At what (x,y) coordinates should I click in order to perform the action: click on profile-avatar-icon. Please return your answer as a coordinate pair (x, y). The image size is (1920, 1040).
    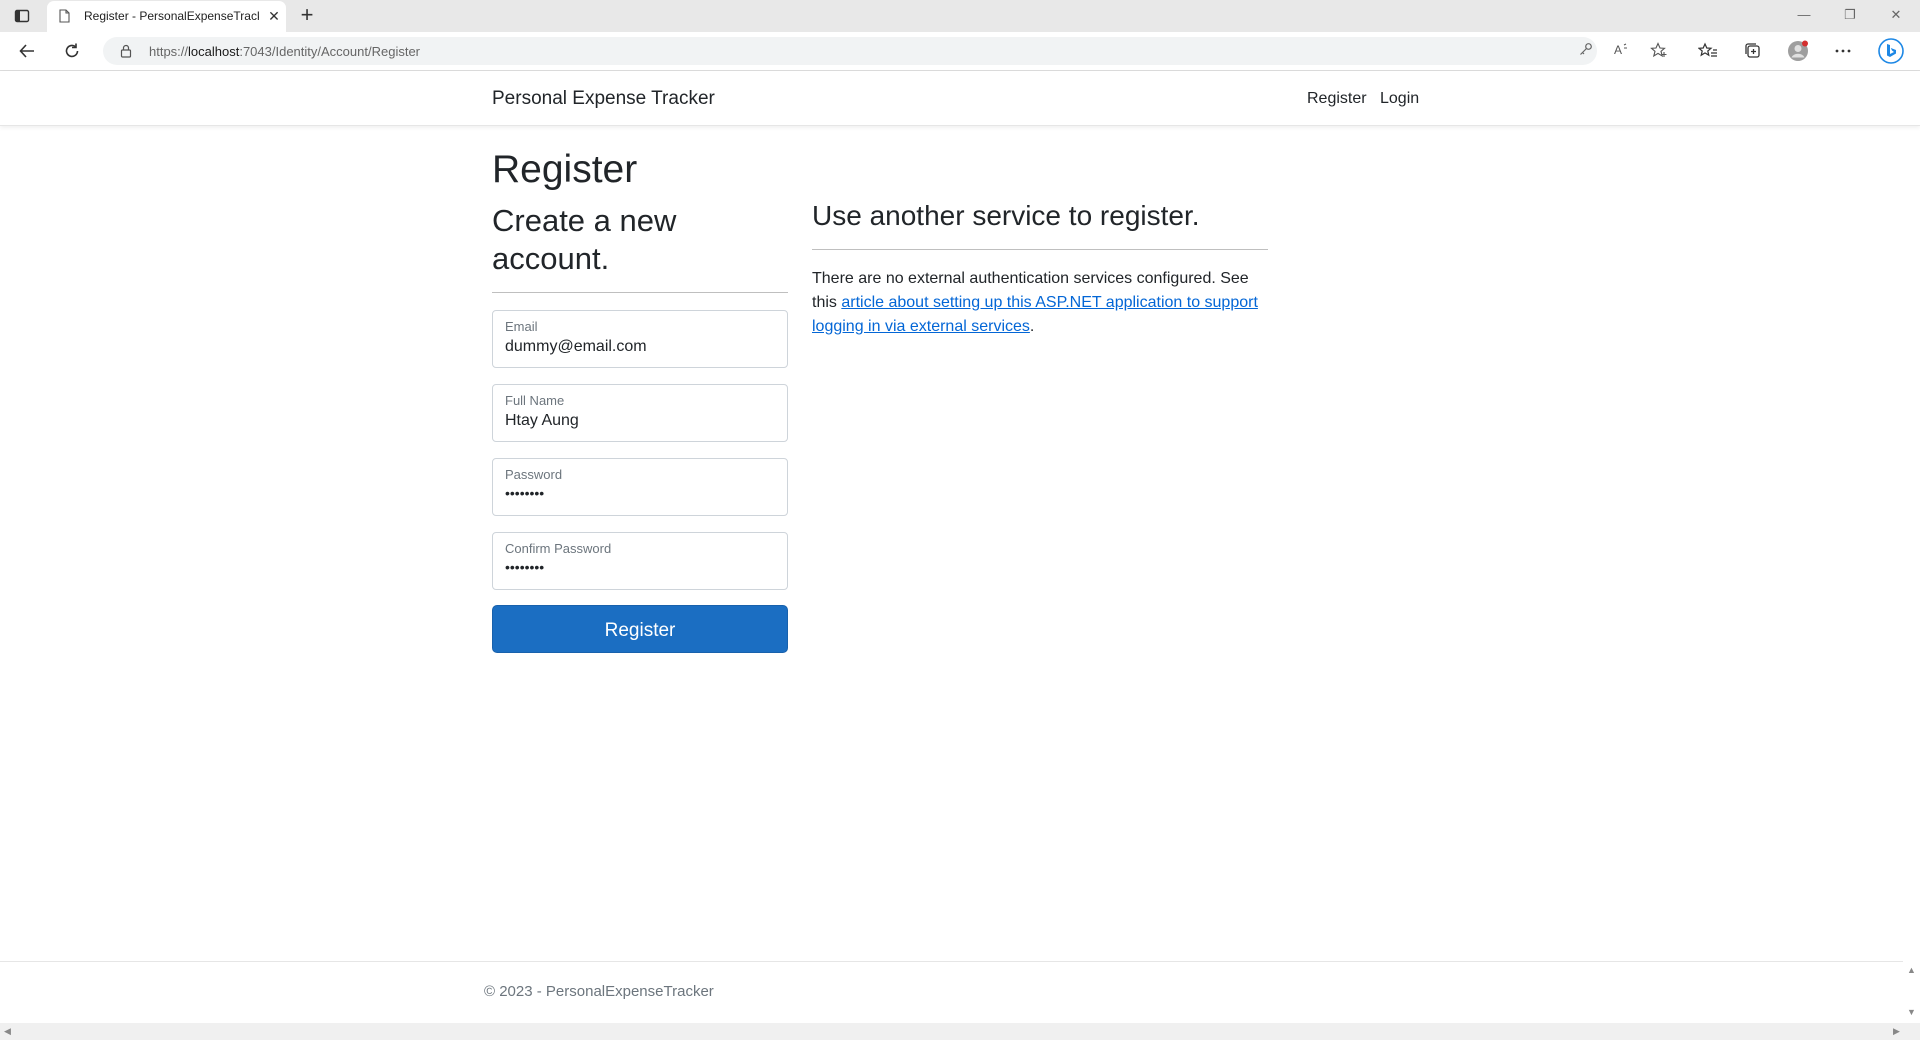
    Looking at the image, I should click on (1798, 51).